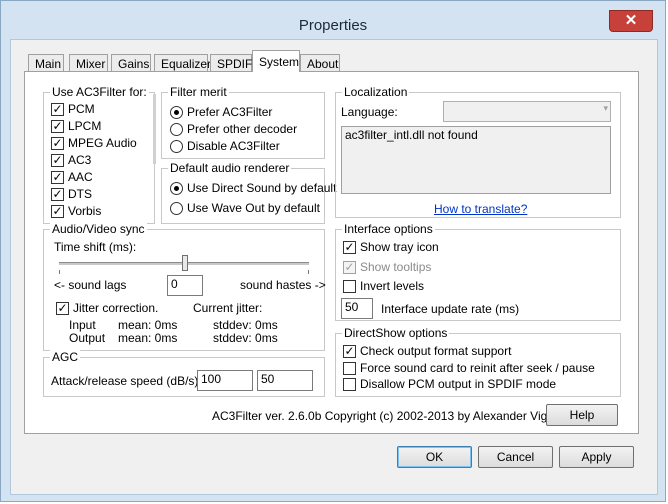  I want to click on sound-lags-label: <- sound lags, so click(90, 285).